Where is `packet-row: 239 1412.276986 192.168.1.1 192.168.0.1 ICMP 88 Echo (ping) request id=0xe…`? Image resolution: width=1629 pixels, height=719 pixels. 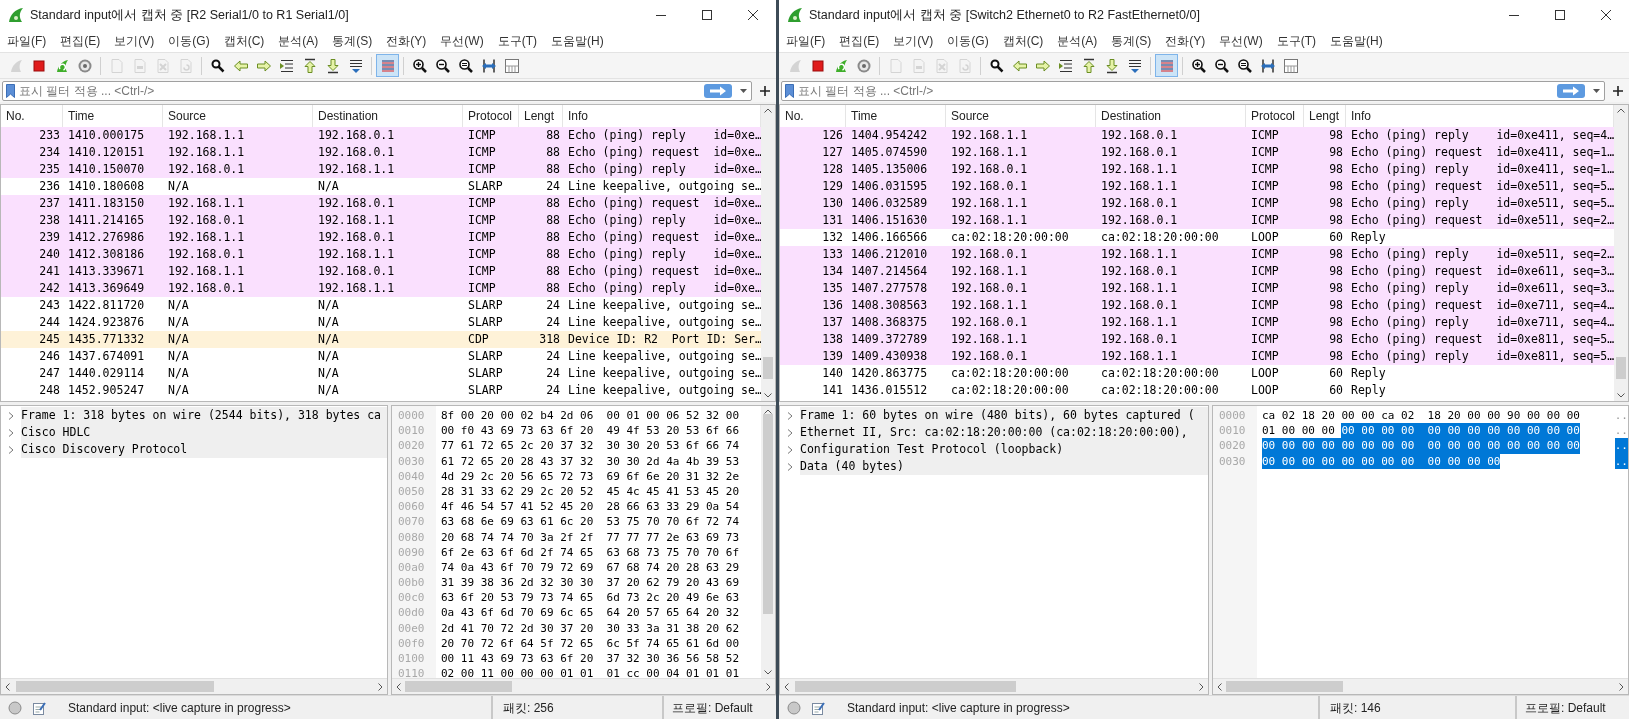 packet-row: 239 1412.276986 192.168.1.1 192.168.0.1 ICMP 88 Echo (ping) request id=0xe… is located at coordinates (381, 237).